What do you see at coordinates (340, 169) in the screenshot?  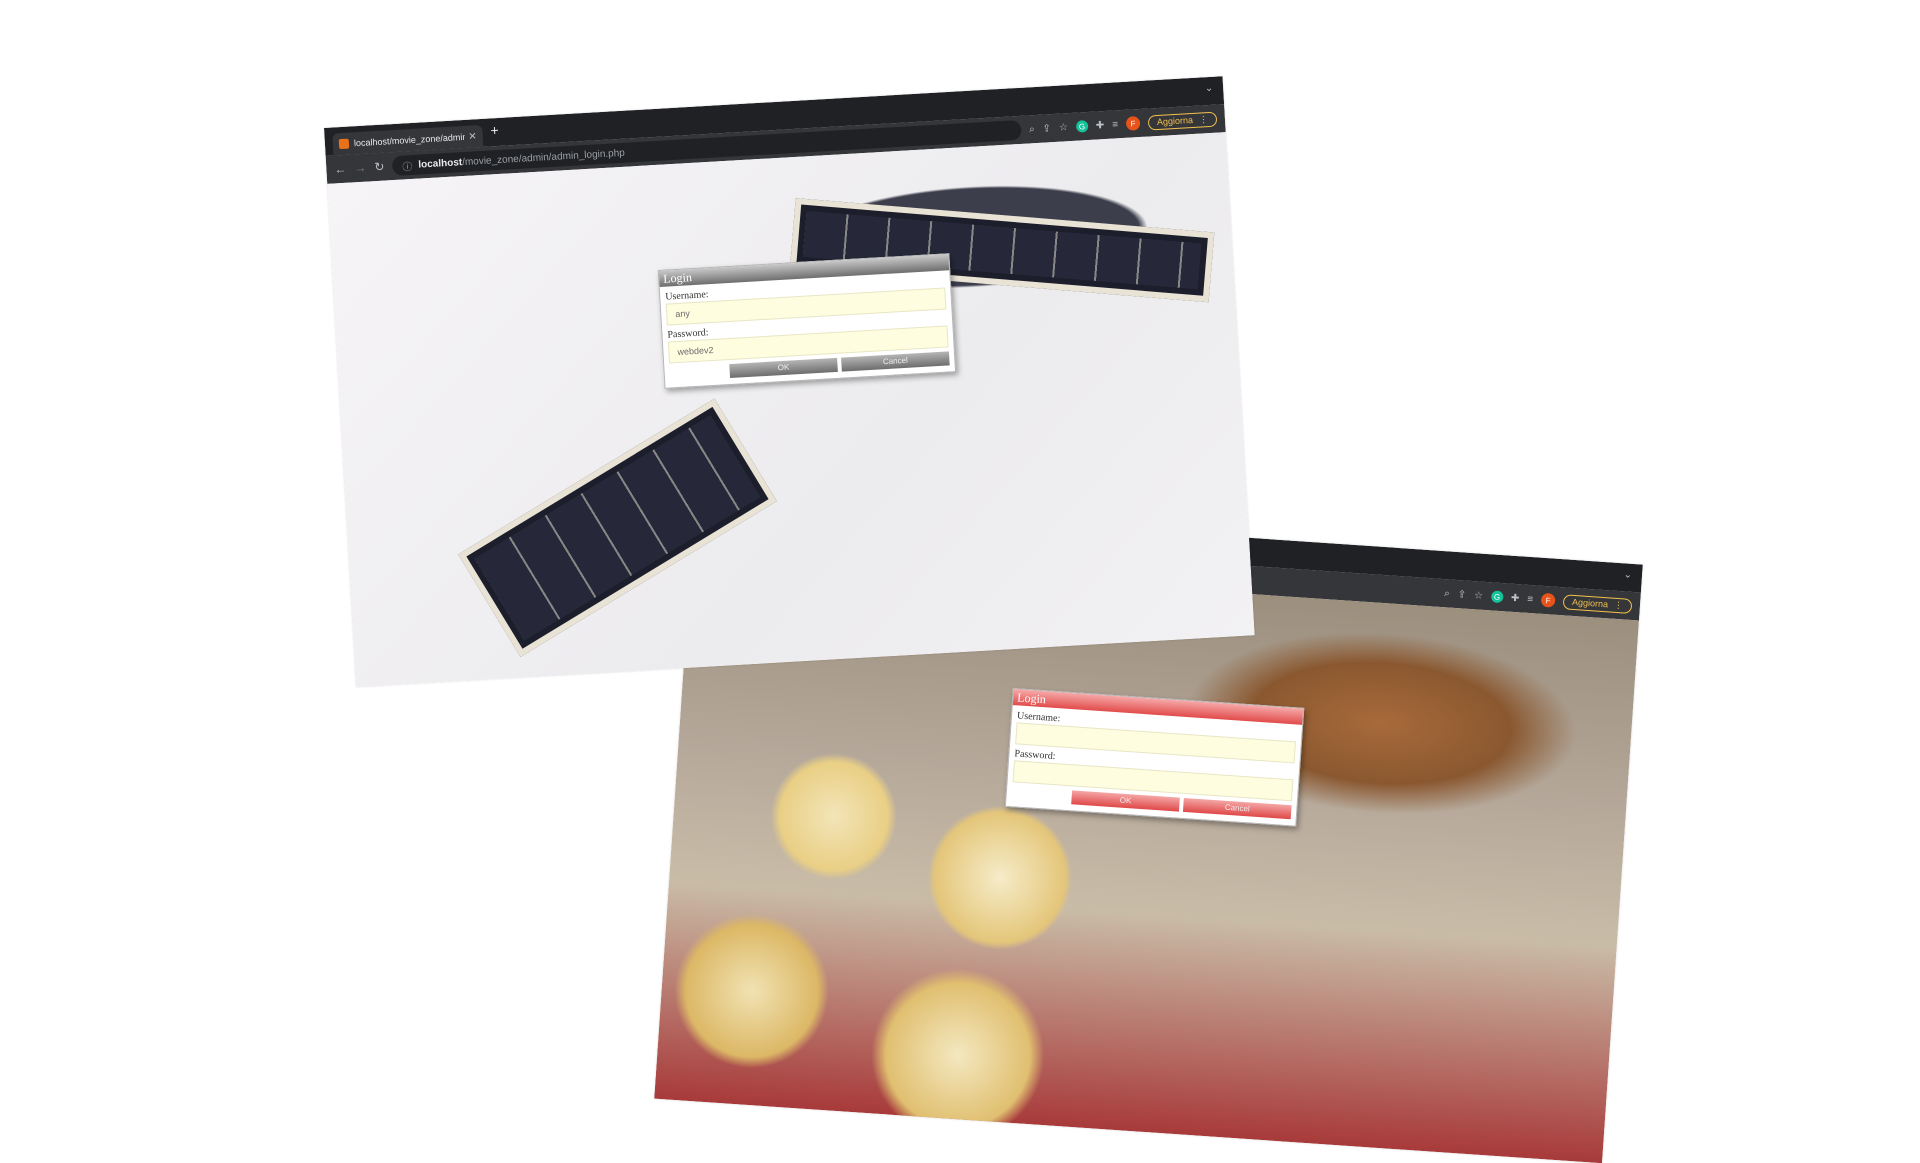 I see `back-icon: ←` at bounding box center [340, 169].